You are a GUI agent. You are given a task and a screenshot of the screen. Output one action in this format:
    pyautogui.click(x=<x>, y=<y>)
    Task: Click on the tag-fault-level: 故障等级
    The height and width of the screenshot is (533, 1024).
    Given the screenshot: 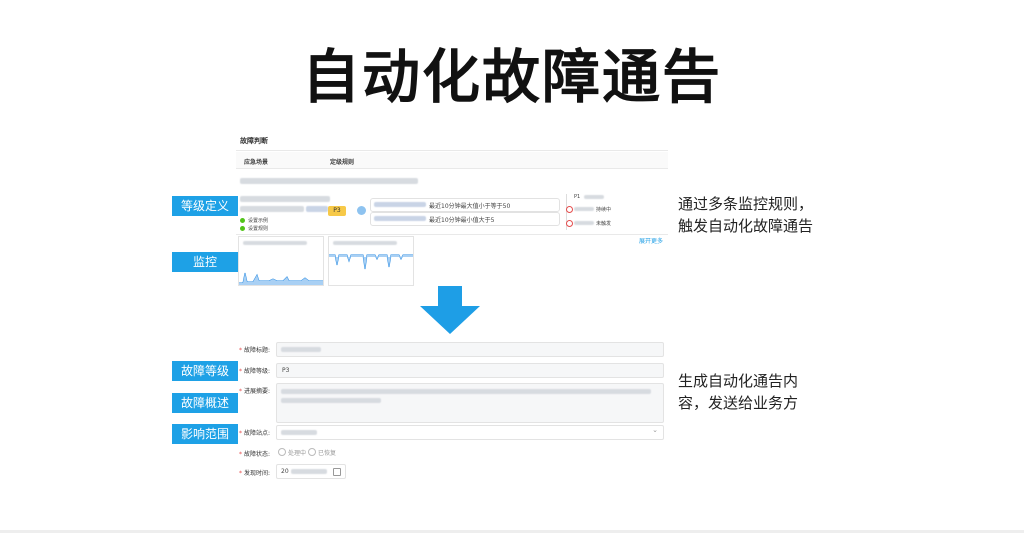 What is the action you would take?
    pyautogui.click(x=205, y=371)
    